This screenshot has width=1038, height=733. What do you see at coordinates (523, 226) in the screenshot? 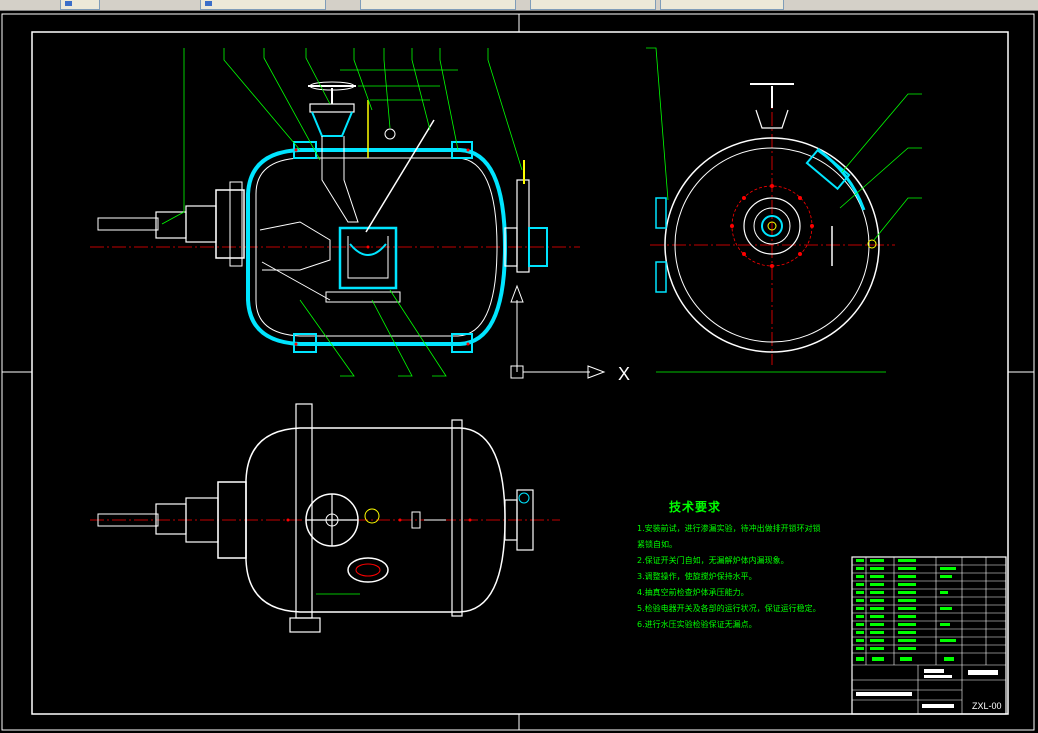
I see `right-nozzle-body` at bounding box center [523, 226].